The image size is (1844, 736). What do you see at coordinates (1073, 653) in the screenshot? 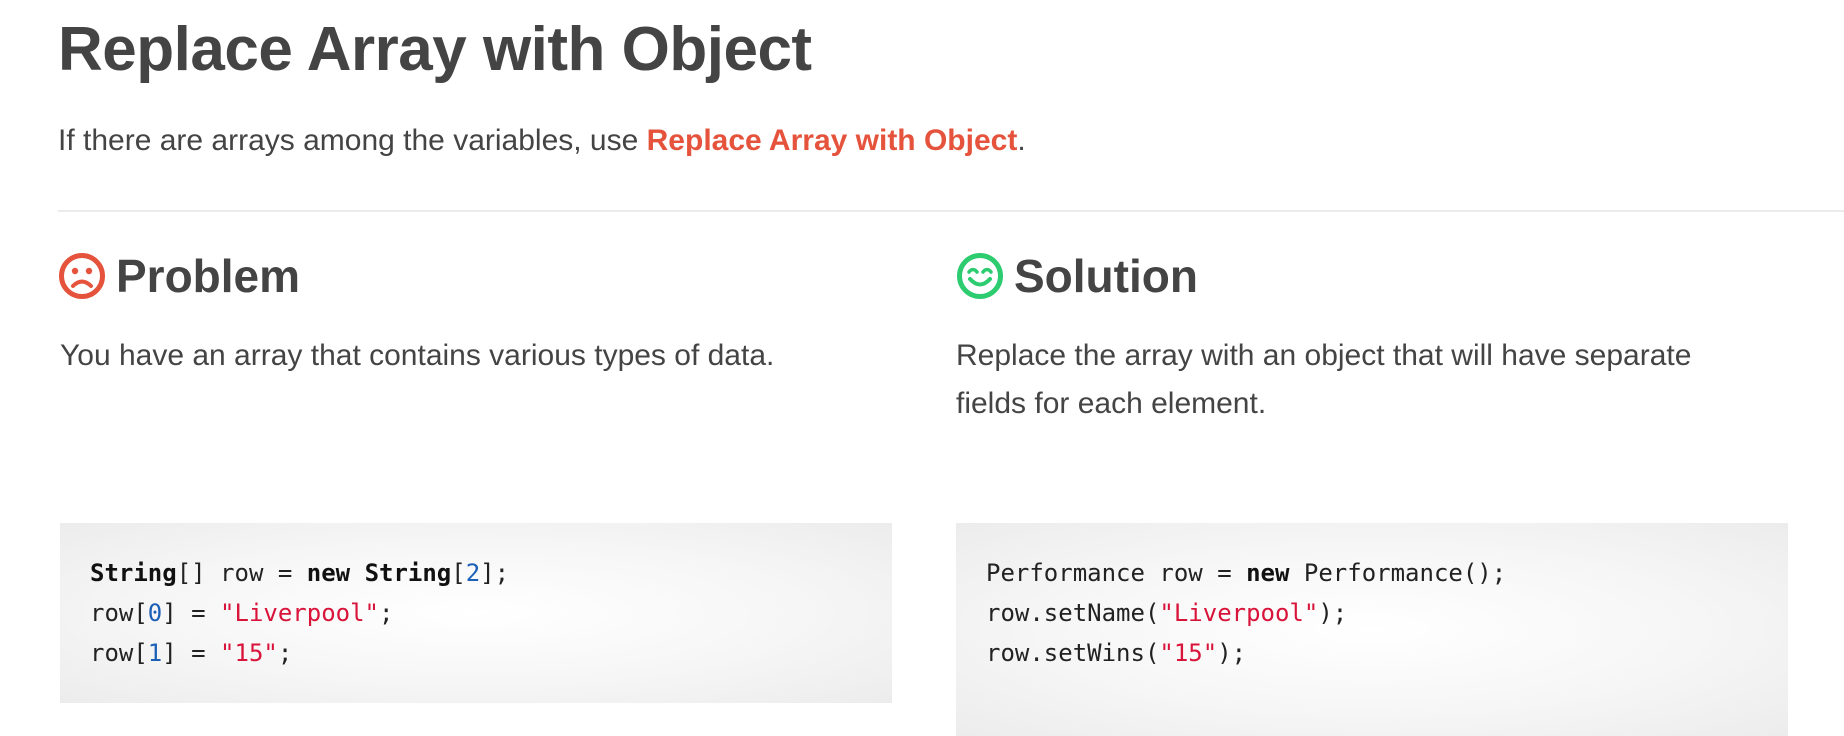
I see `code-token: row.setWins(` at bounding box center [1073, 653].